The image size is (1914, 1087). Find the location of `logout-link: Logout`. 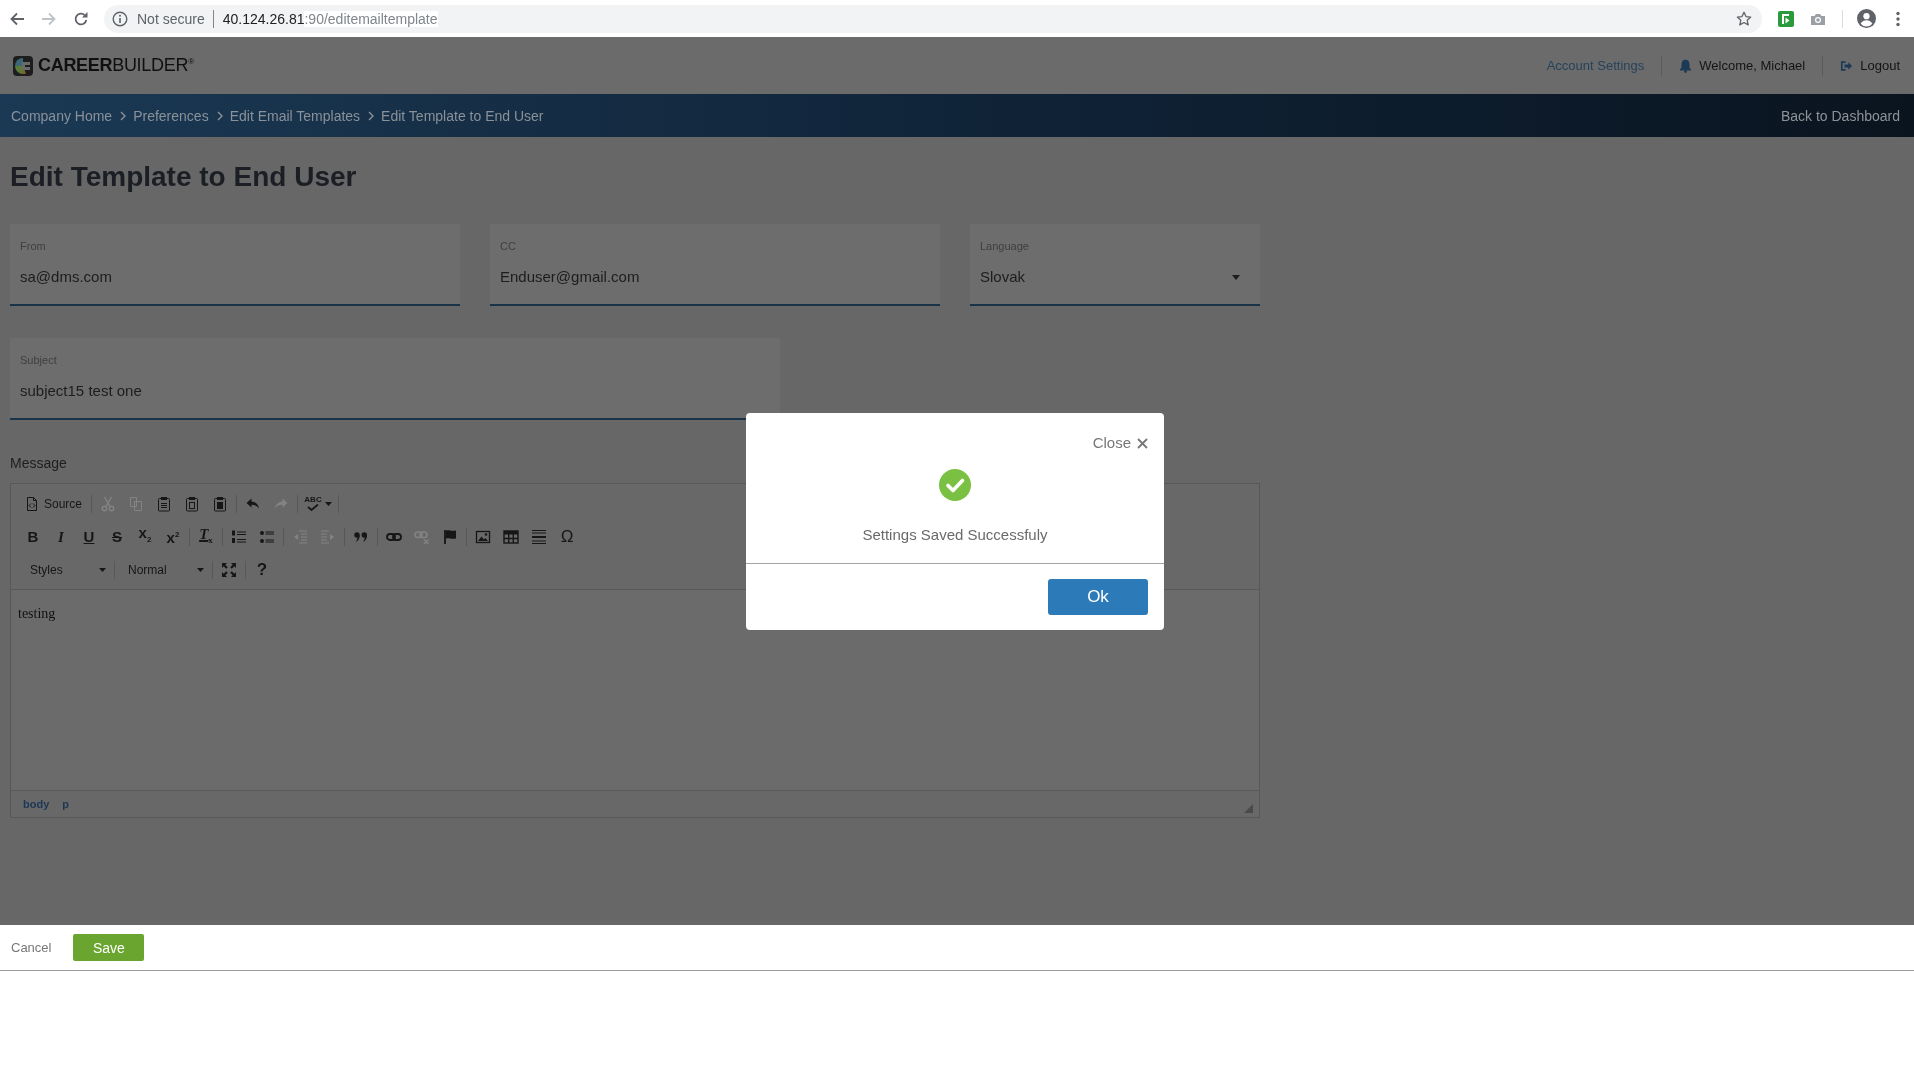

logout-link: Logout is located at coordinates (1880, 65).